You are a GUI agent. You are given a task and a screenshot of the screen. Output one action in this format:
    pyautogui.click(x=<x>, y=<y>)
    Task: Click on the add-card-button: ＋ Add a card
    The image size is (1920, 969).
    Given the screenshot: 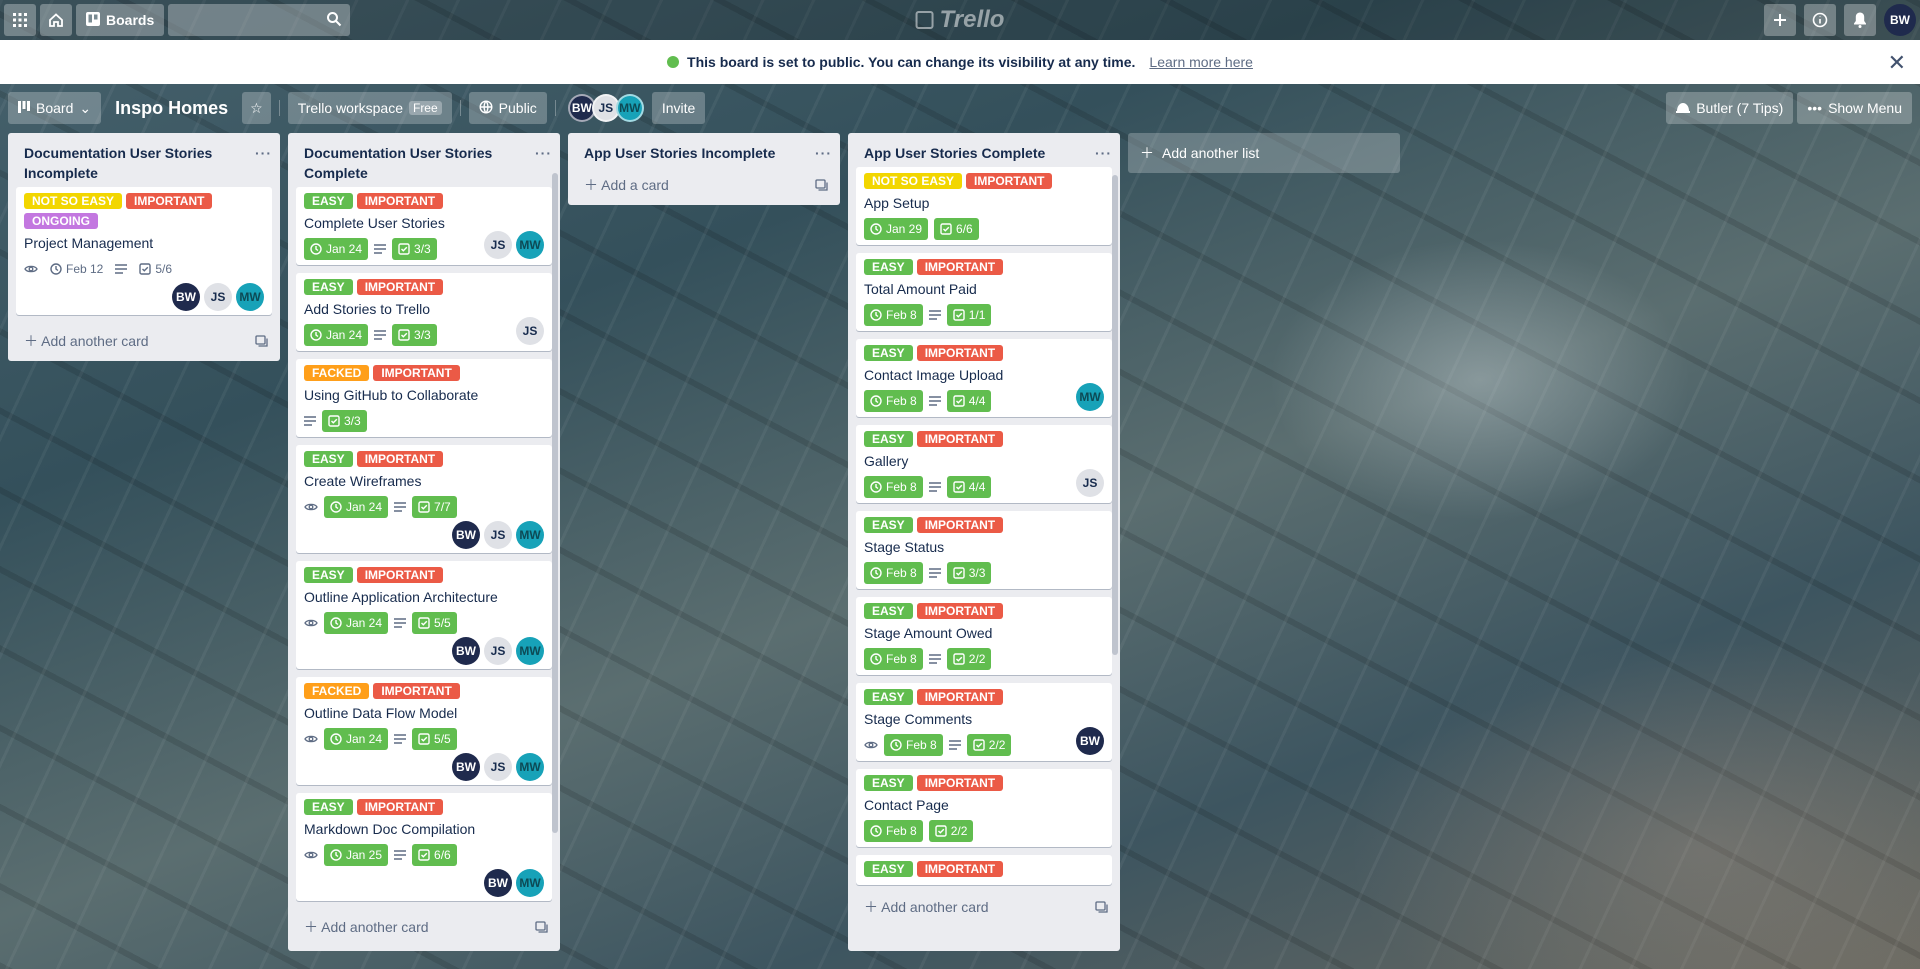 What is the action you would take?
    pyautogui.click(x=704, y=186)
    